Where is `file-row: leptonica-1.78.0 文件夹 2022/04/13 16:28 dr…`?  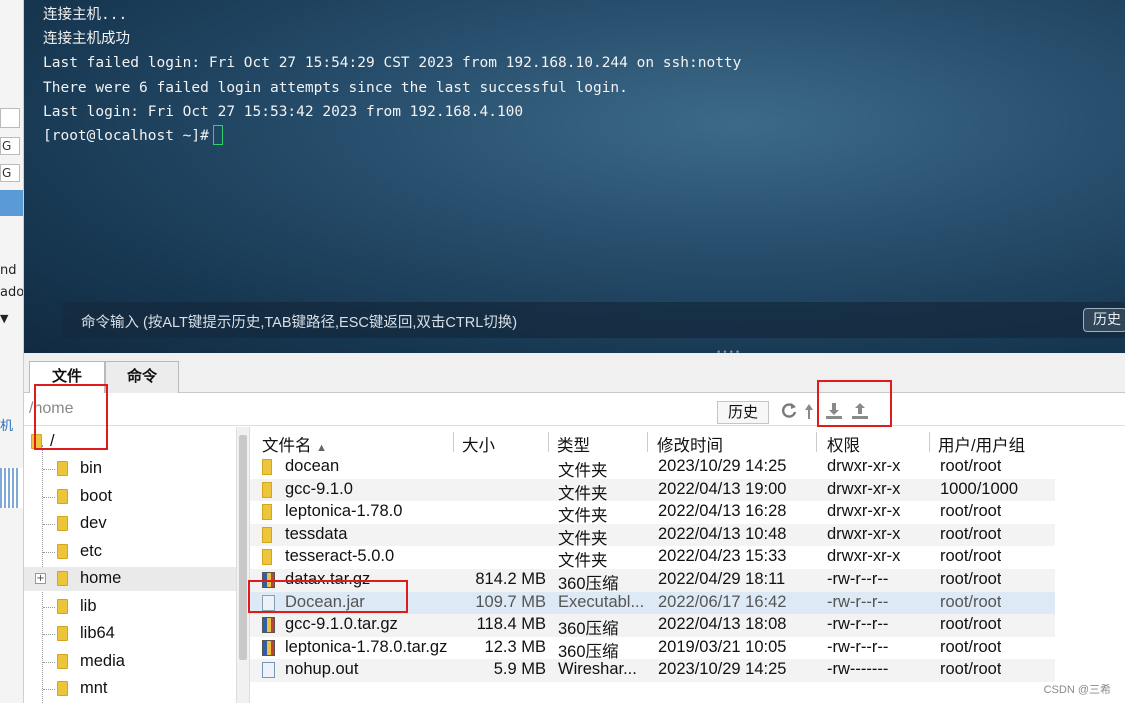 file-row: leptonica-1.78.0 文件夹 2022/04/13 16:28 dr… is located at coordinates (652, 513).